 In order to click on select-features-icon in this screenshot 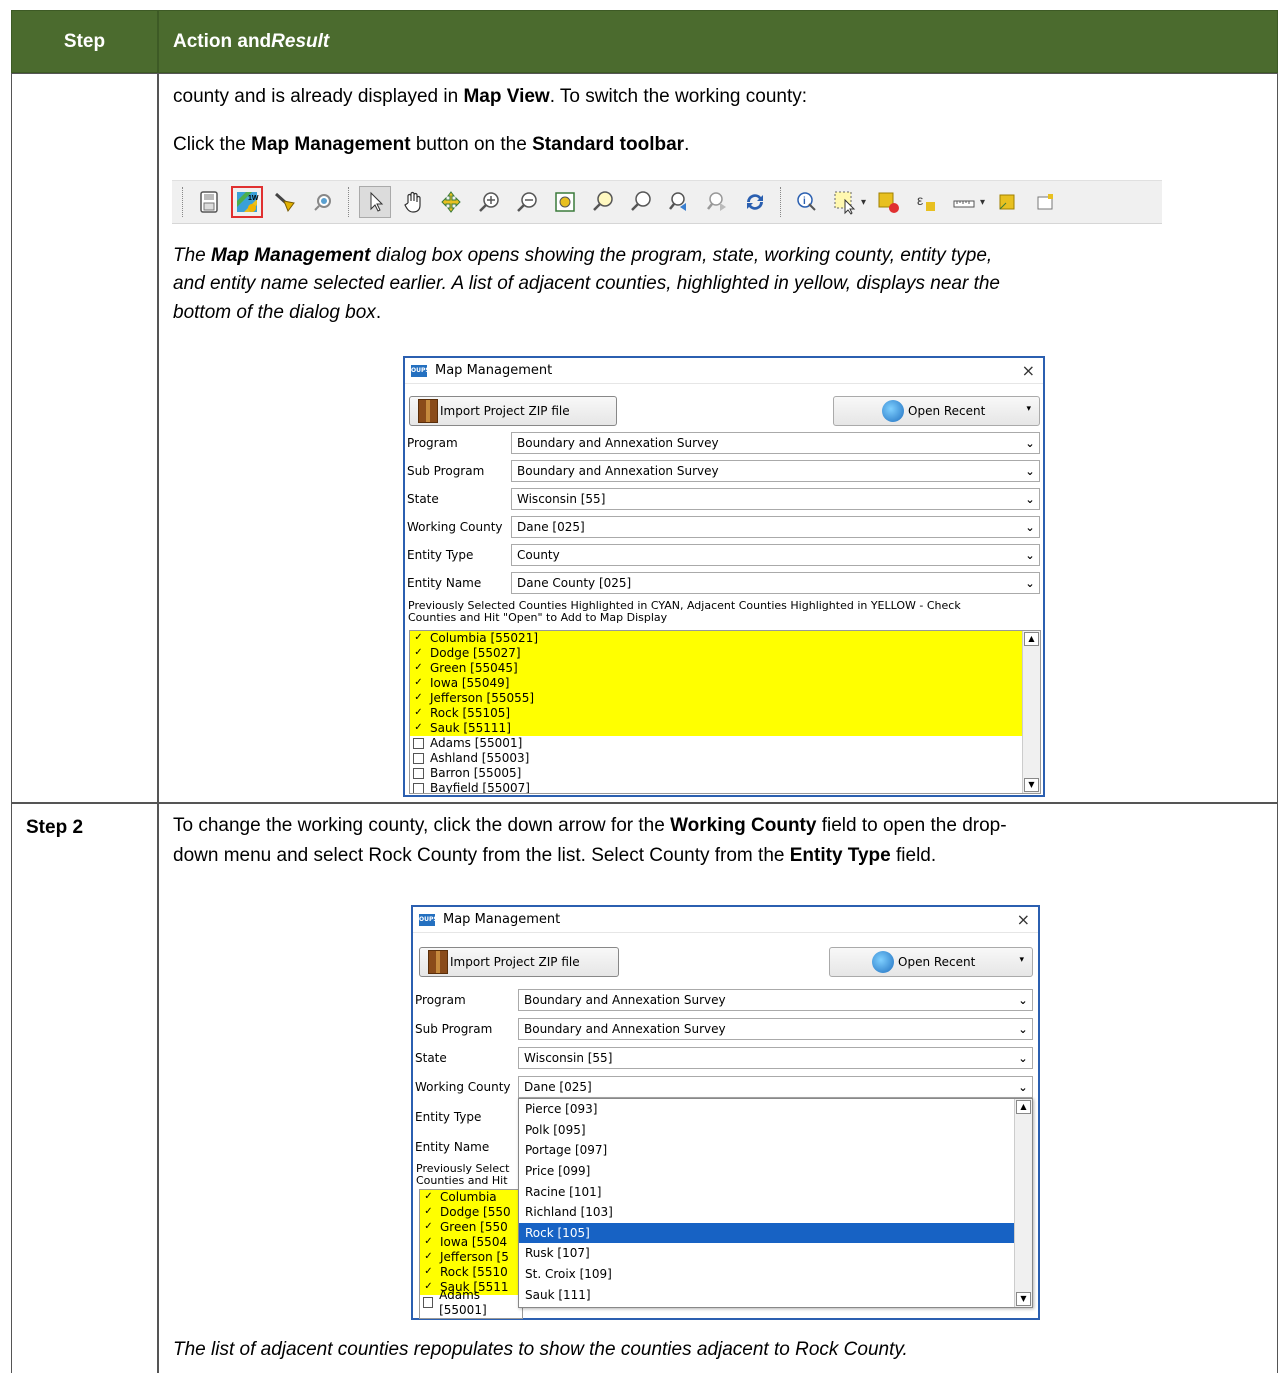, I will do `click(845, 202)`.